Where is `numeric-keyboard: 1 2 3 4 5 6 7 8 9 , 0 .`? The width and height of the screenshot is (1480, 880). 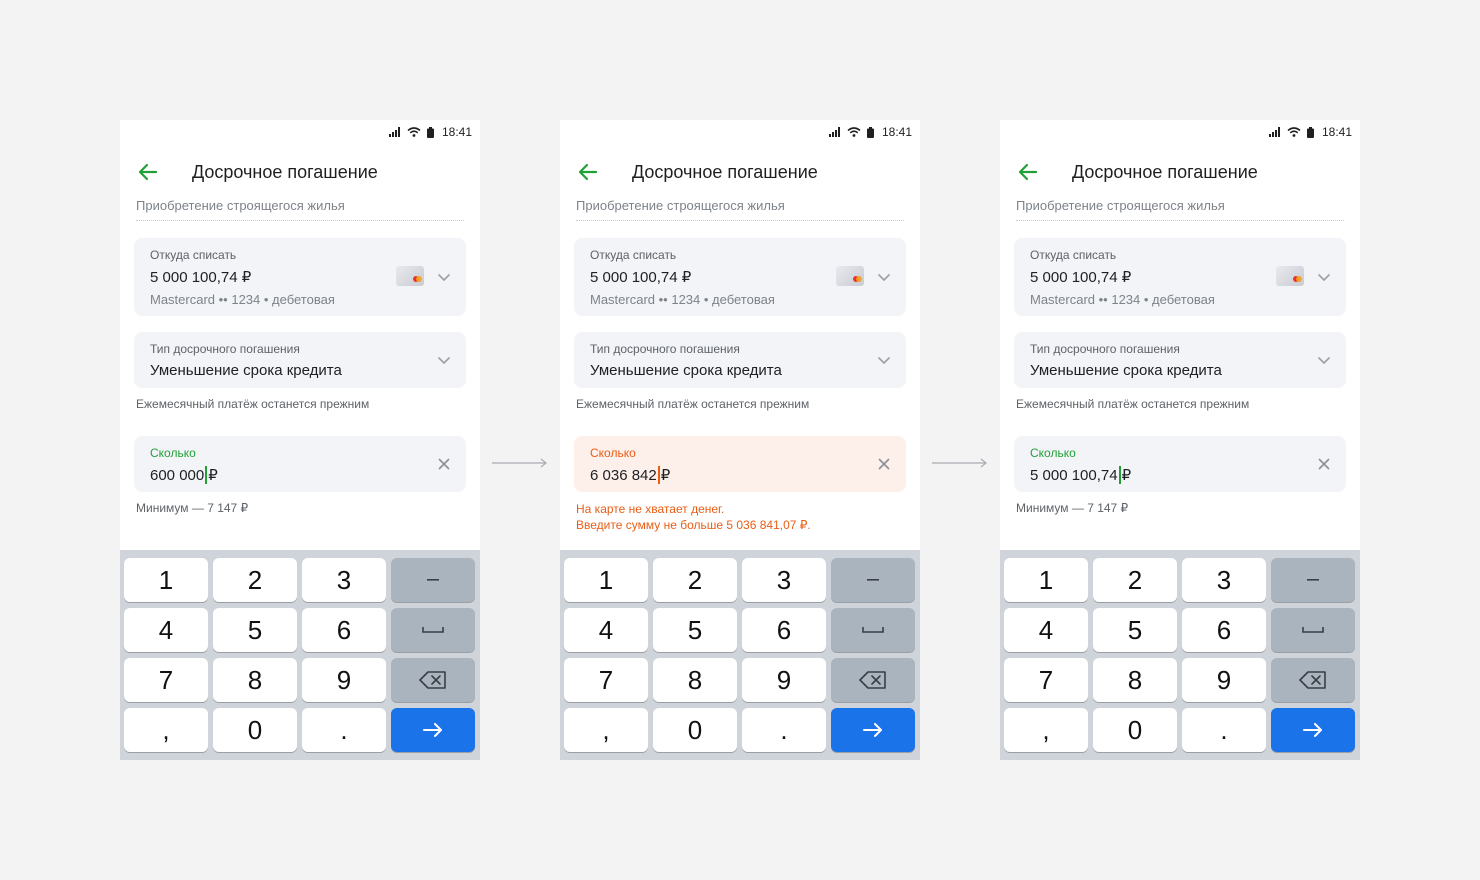 numeric-keyboard: 1 2 3 4 5 6 7 8 9 , 0 . is located at coordinates (740, 655).